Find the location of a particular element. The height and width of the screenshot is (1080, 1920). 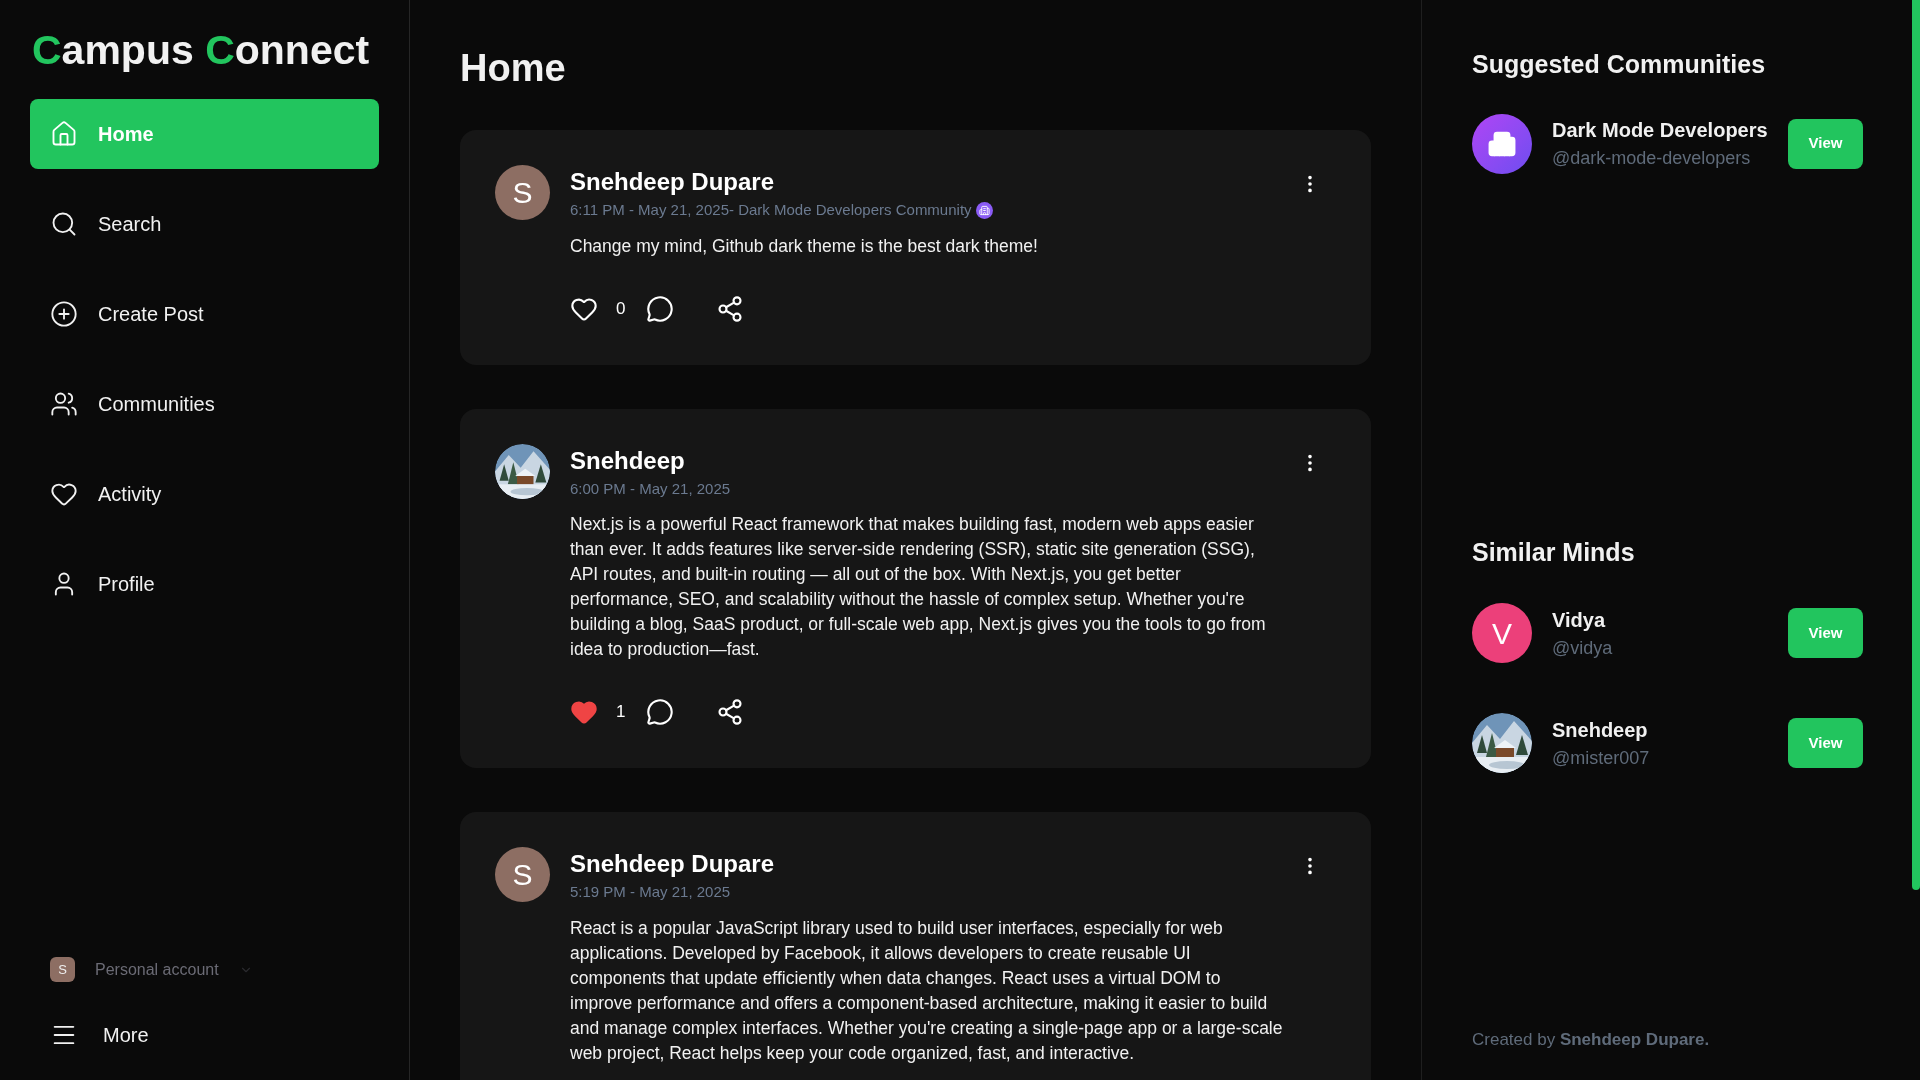

account-label: Personal account is located at coordinates (157, 969).